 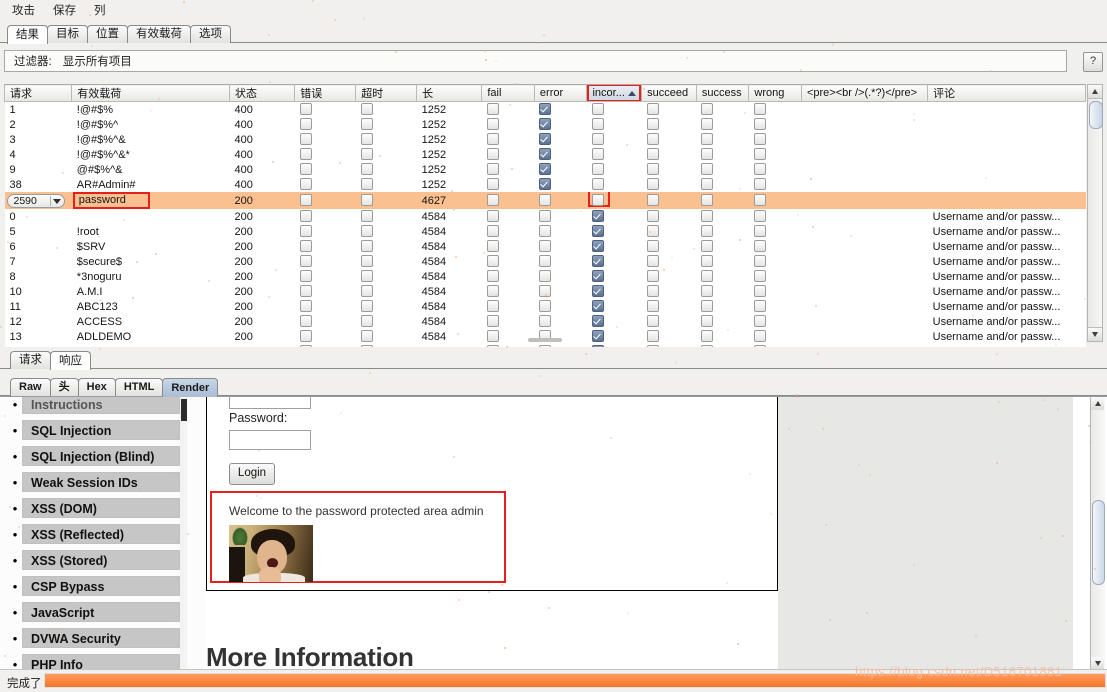 I want to click on tab-hex: Hex, so click(x=96, y=387).